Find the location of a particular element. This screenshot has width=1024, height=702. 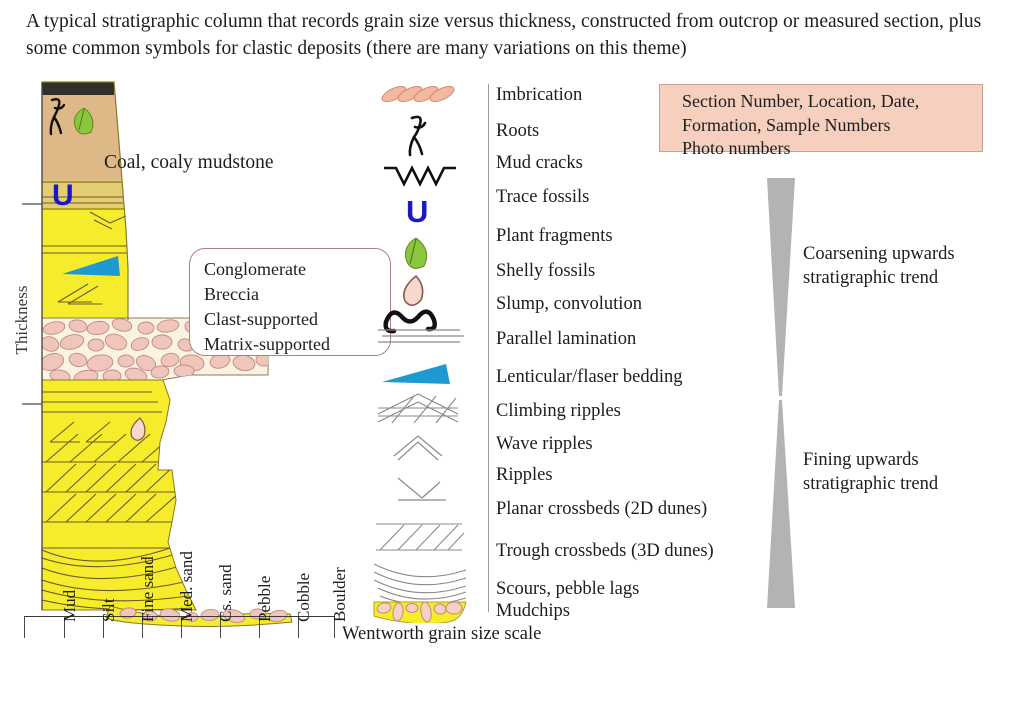

legend-symbols: U is located at coordinates (420, 354).